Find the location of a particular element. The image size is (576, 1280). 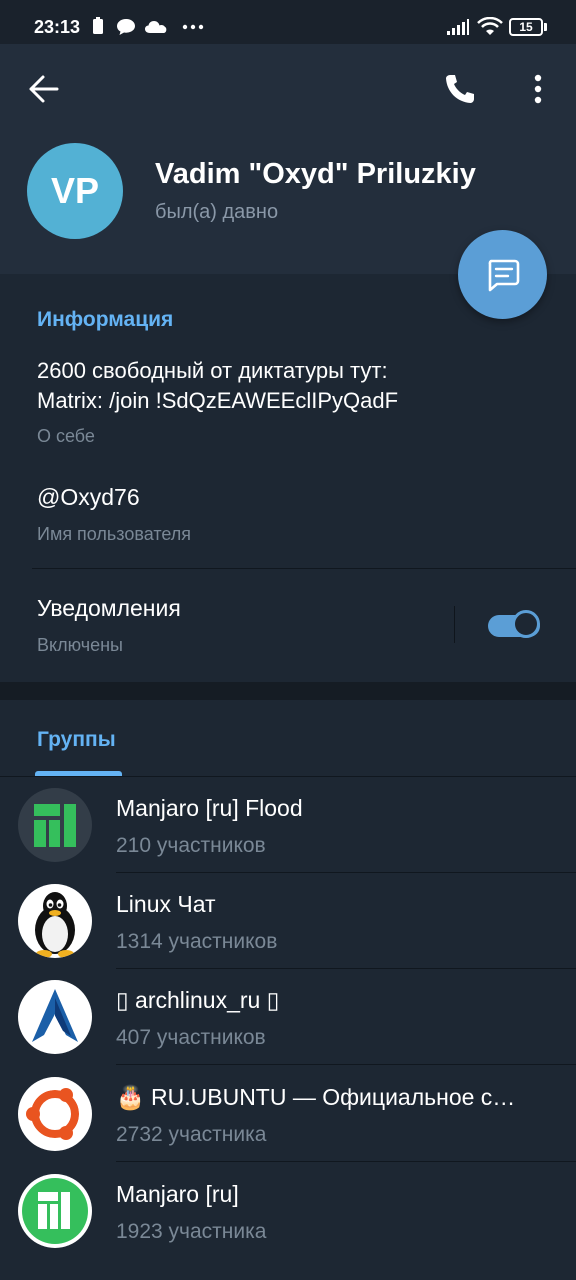

toggle-knob is located at coordinates (526, 624).